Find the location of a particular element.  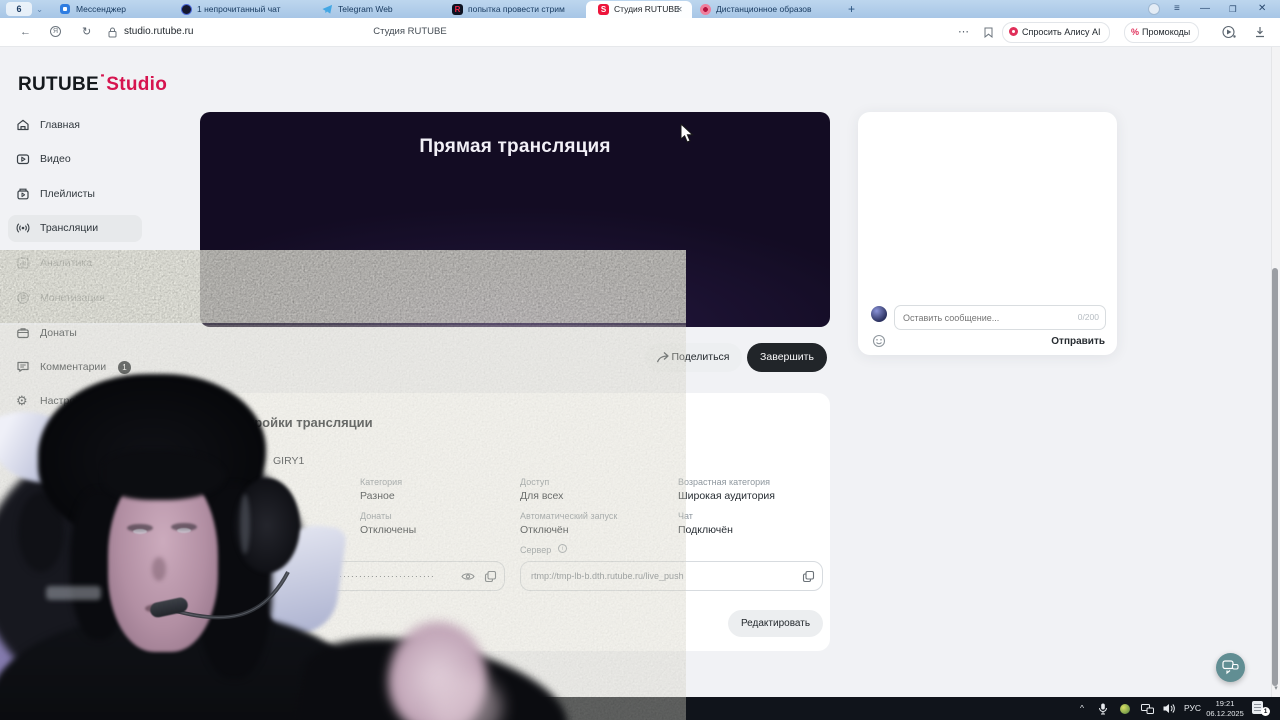

back-icon: ← is located at coordinates (25, 32).